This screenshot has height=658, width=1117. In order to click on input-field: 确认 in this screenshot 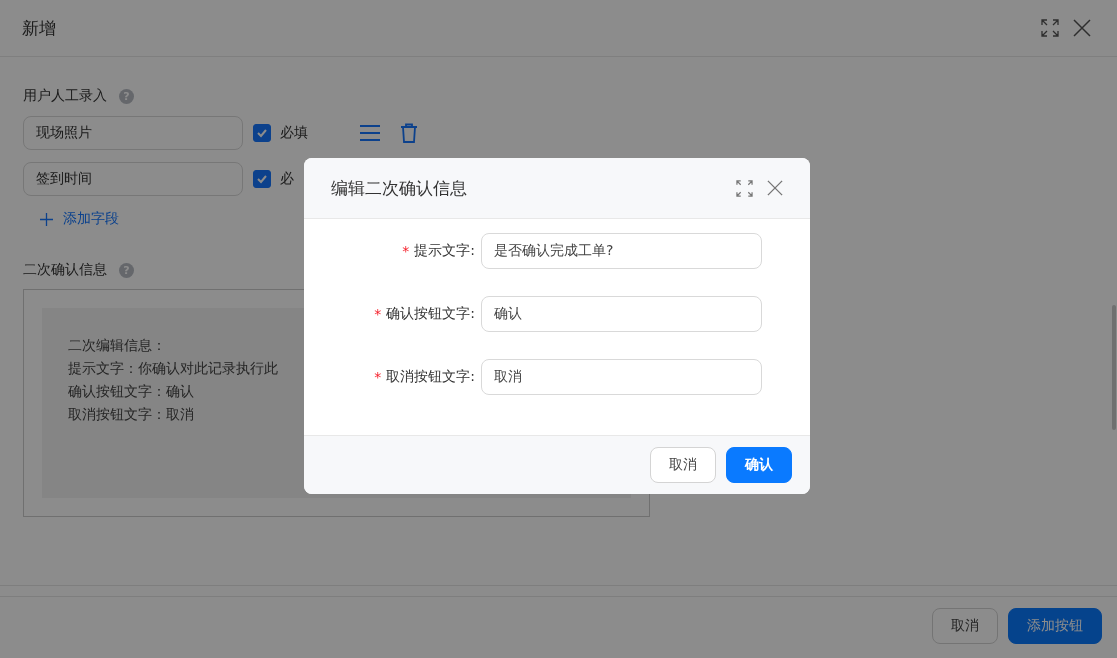, I will do `click(621, 314)`.